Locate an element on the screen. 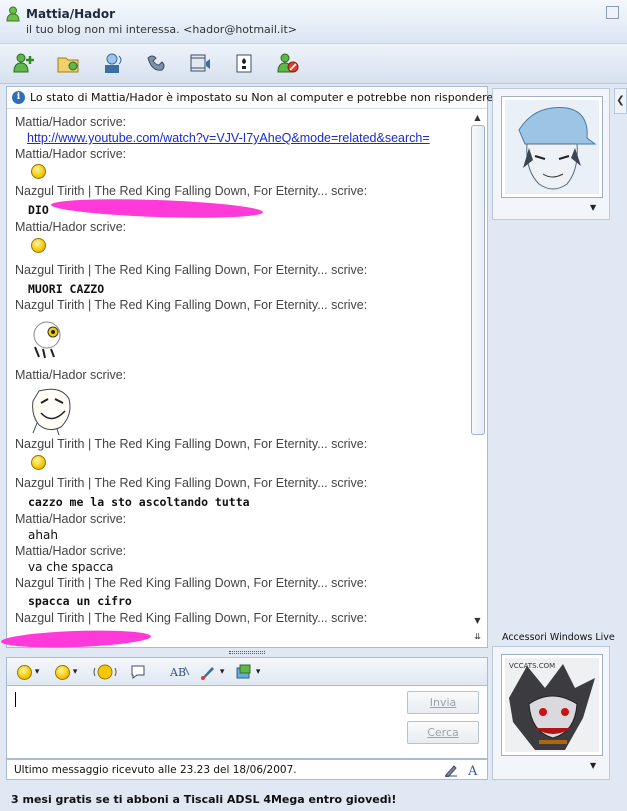  message-body: cazzo me la sto ascoltando tutta is located at coordinates (139, 502).